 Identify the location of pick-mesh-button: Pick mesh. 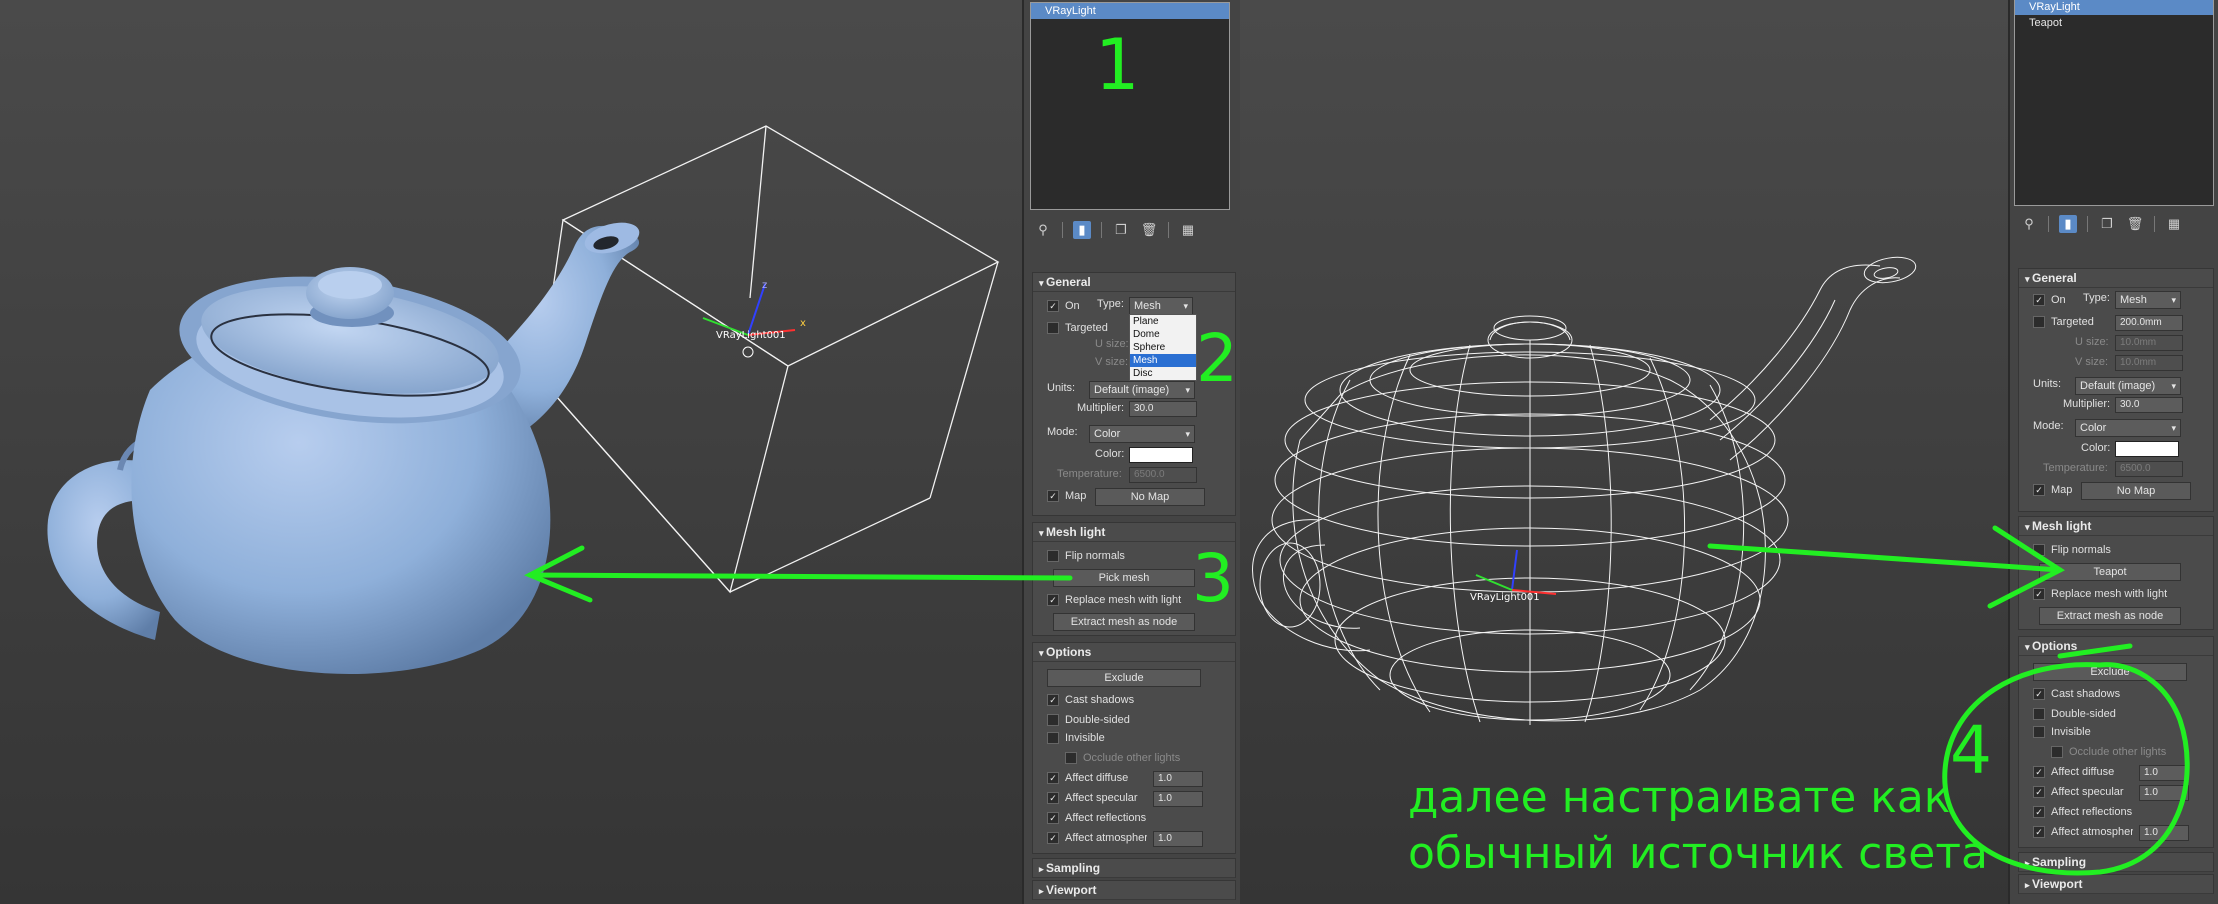
(1124, 578).